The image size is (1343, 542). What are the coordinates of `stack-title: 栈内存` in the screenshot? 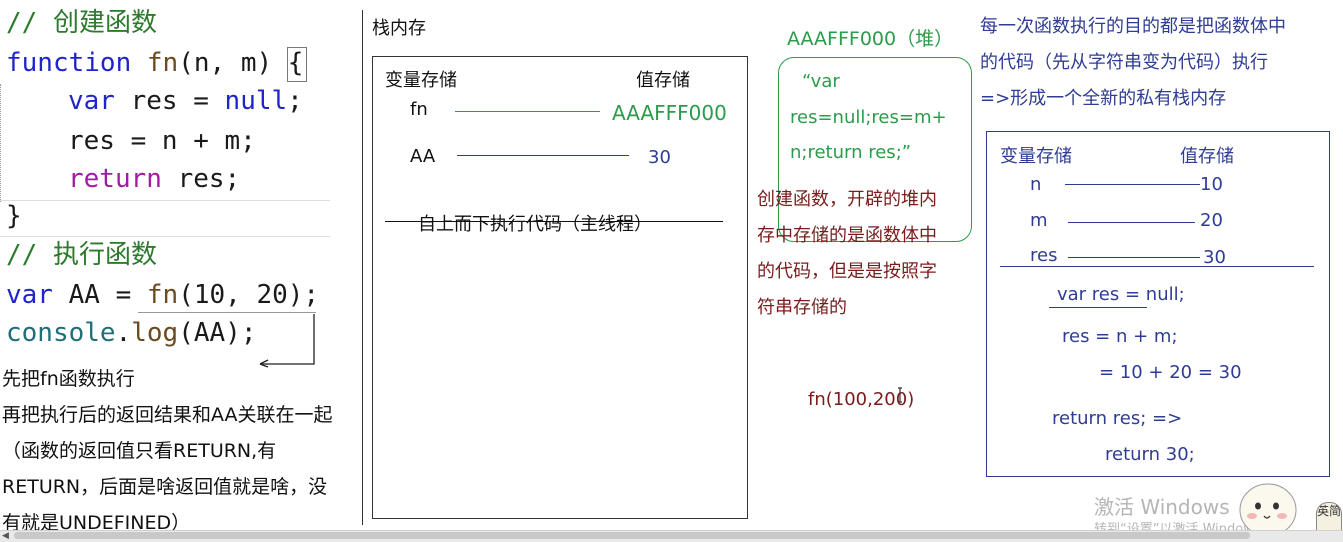 It's located at (399, 28).